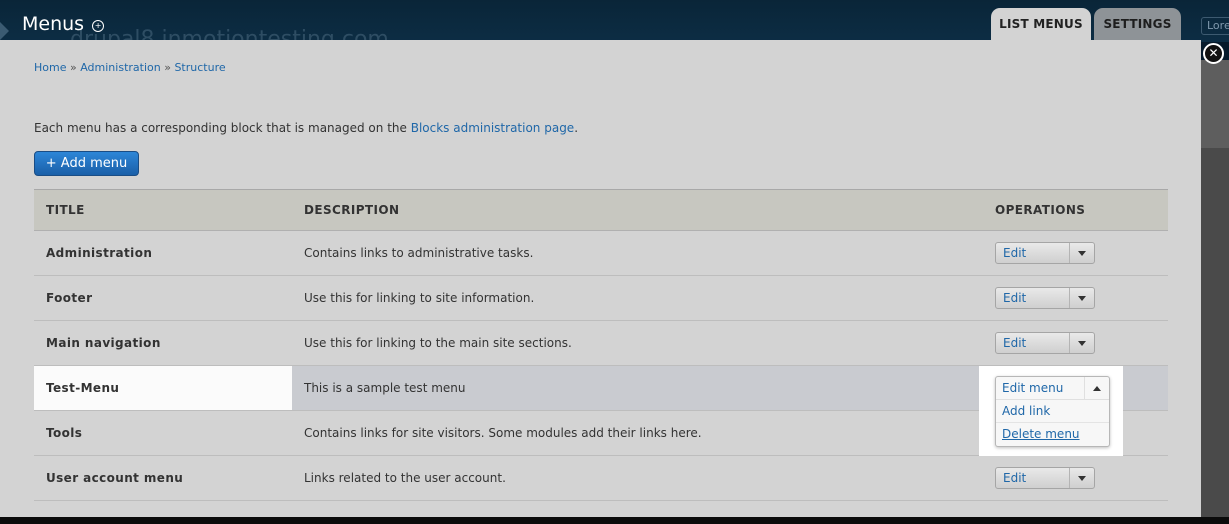  What do you see at coordinates (637, 253) in the screenshot?
I see `menu-description: Contains links to administrative tasks.` at bounding box center [637, 253].